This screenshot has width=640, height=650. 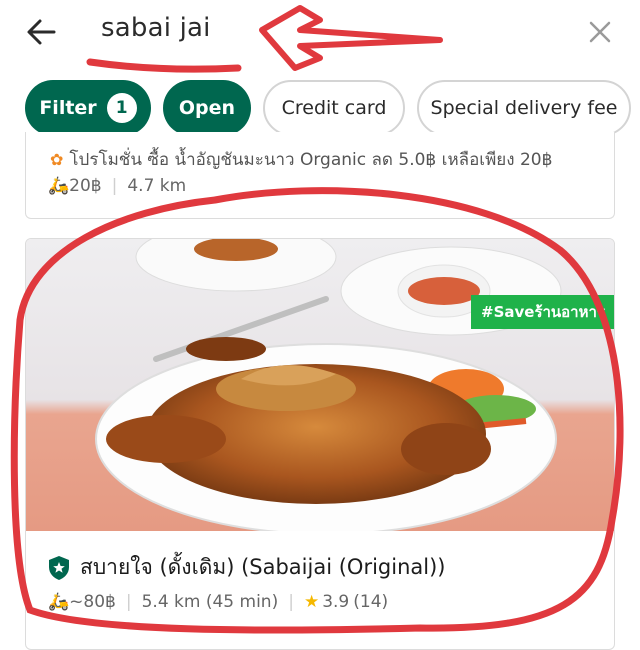 I want to click on star-icon: ★, so click(x=311, y=602).